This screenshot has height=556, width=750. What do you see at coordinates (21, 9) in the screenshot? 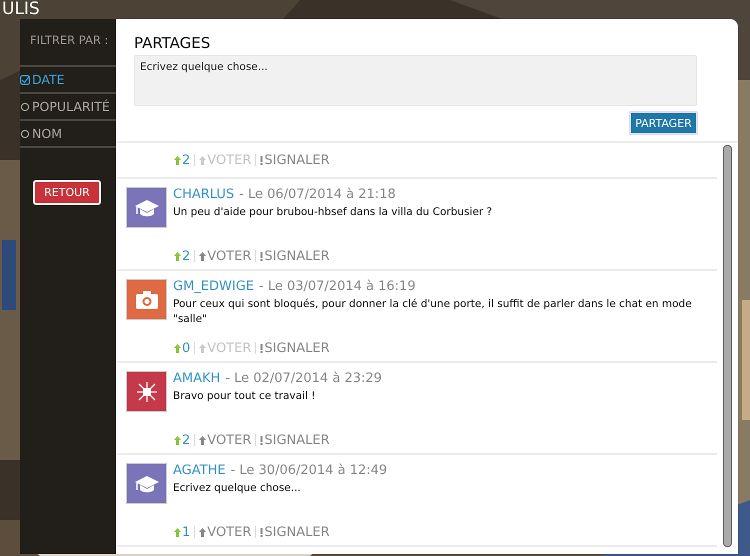
I see `page-title: ULIS` at bounding box center [21, 9].